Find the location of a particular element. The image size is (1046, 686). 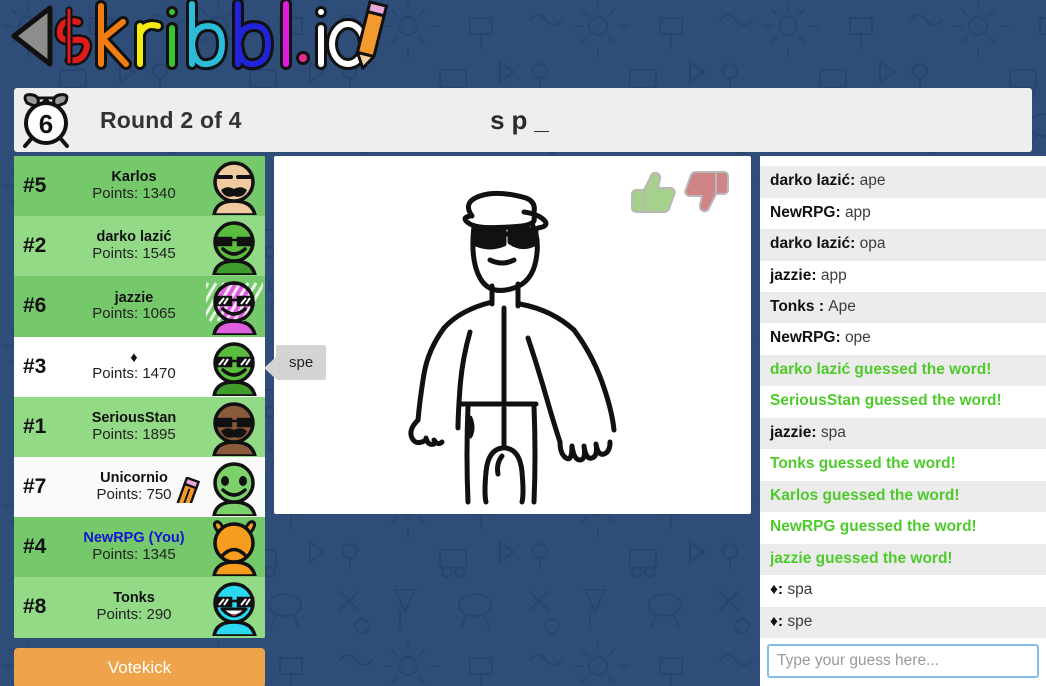

thumbs-up-icon is located at coordinates (650, 192).